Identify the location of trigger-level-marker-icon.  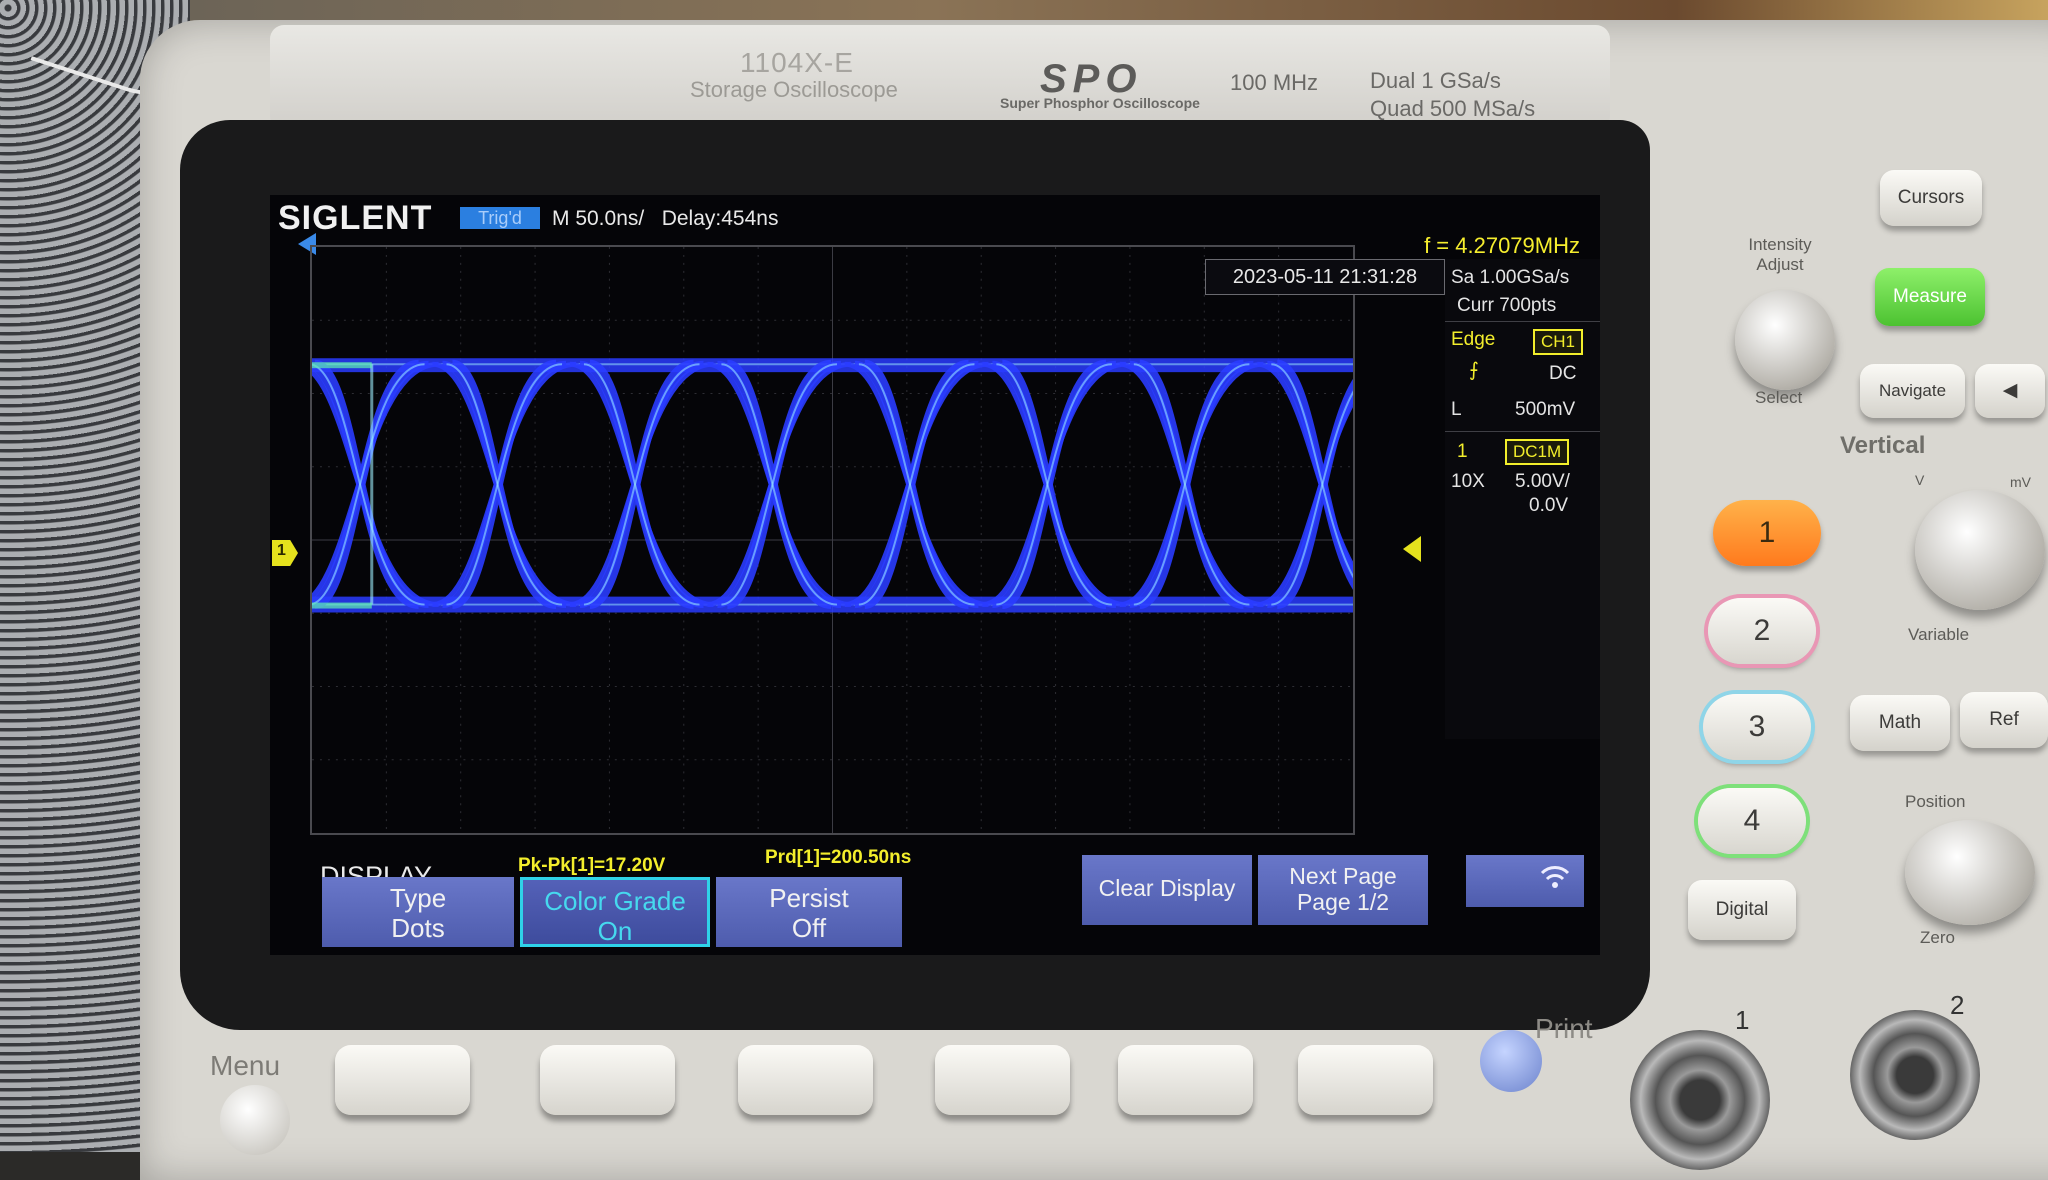
(1412, 549).